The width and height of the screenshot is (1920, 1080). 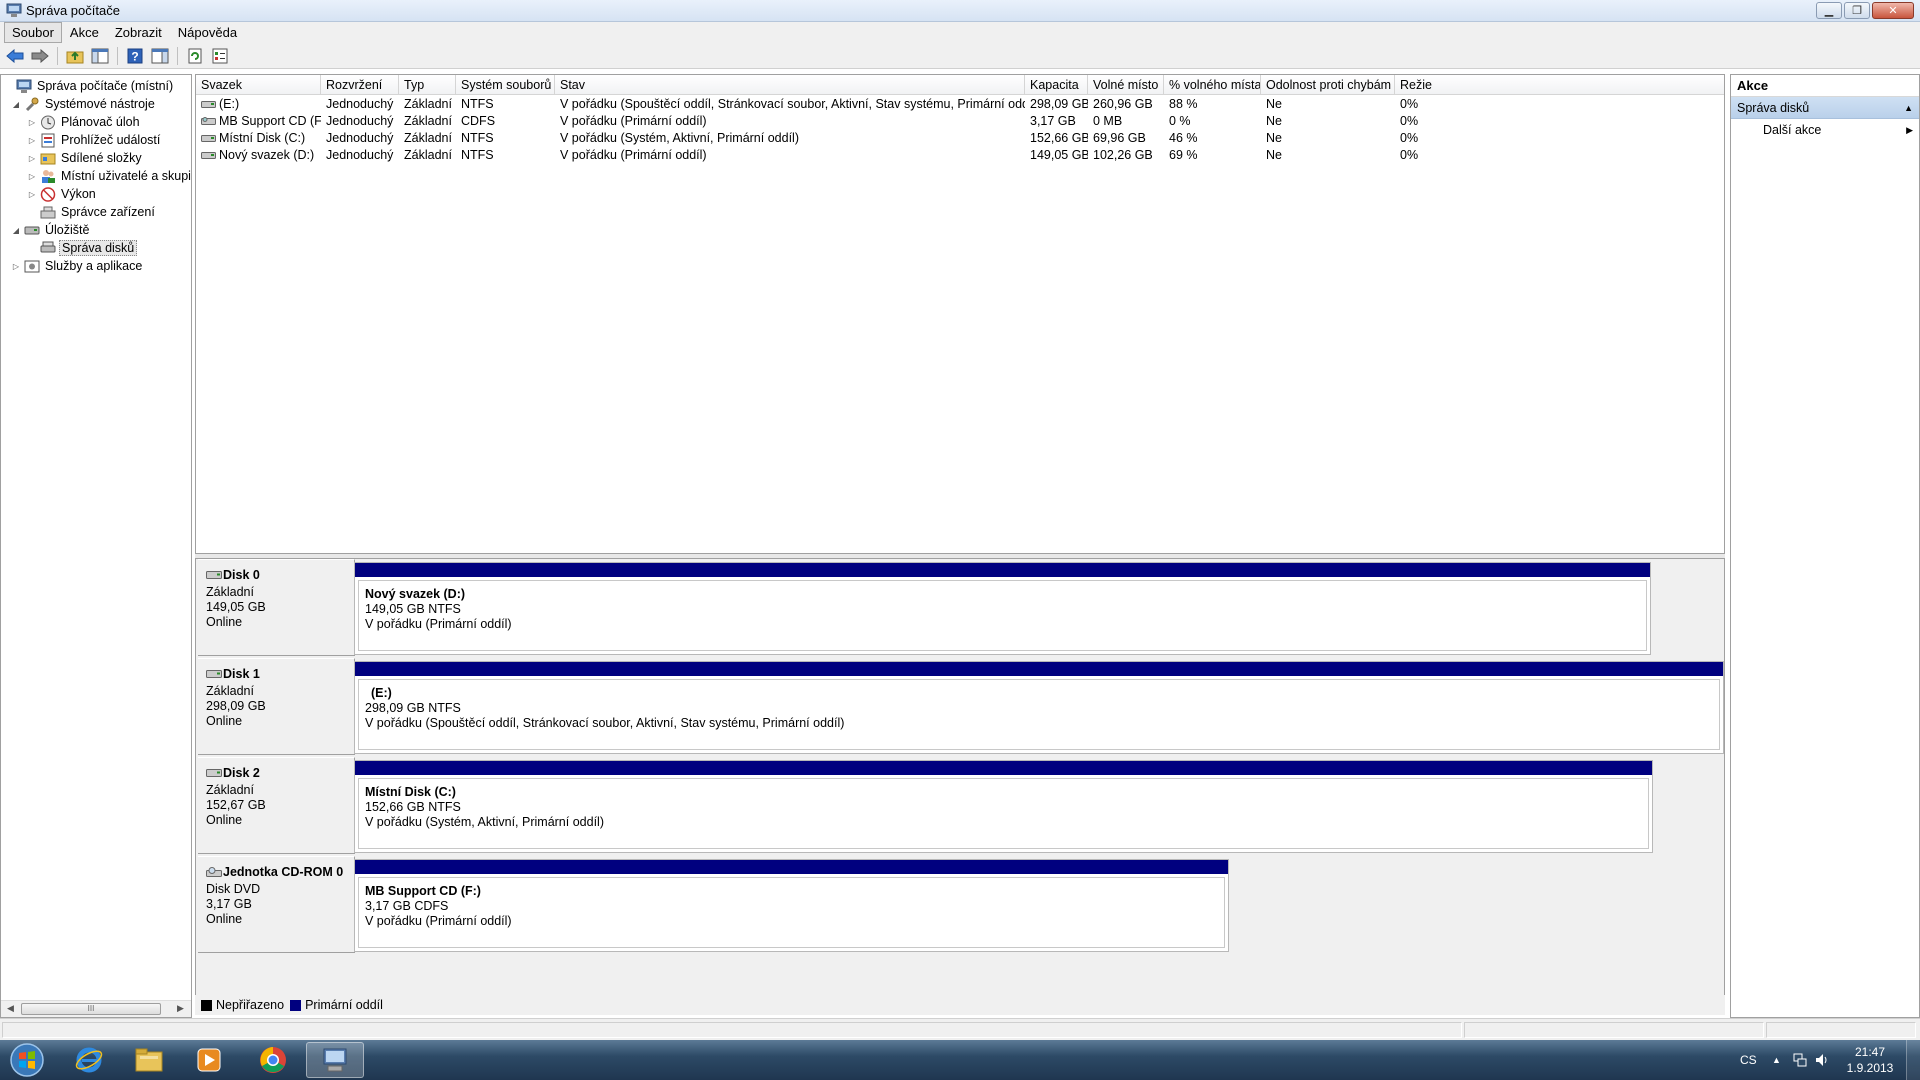 I want to click on tree-item-shared-folders: ▷ Sdílené složky, so click(x=85, y=158).